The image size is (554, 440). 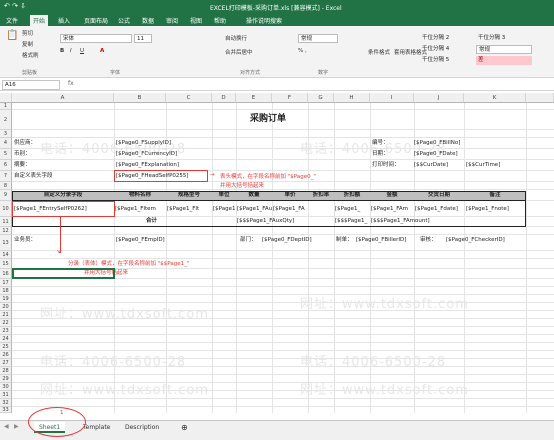 What do you see at coordinates (6, 331) in the screenshot?
I see `row-header: 23` at bounding box center [6, 331].